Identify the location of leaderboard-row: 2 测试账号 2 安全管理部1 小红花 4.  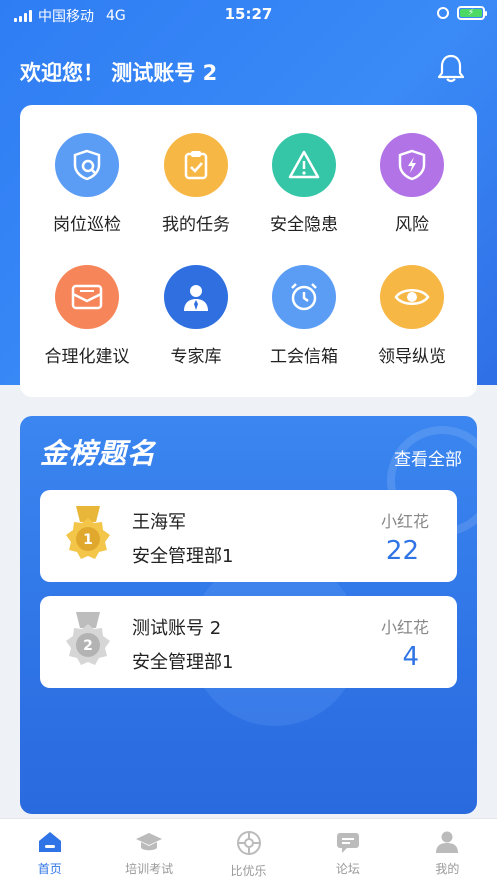
(248, 642).